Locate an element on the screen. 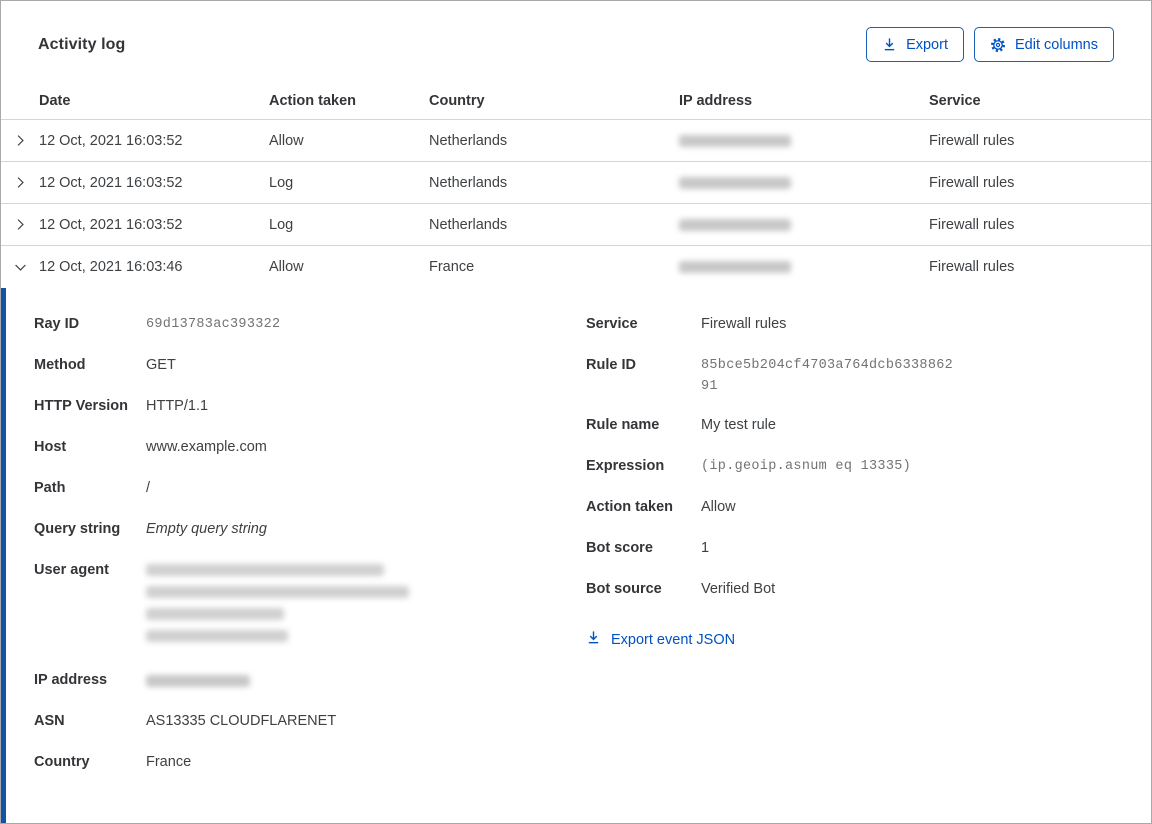 Image resolution: width=1152 pixels, height=824 pixels. detail-item-ray-id: Ray ID 69d13783ac393322 is located at coordinates (310, 325).